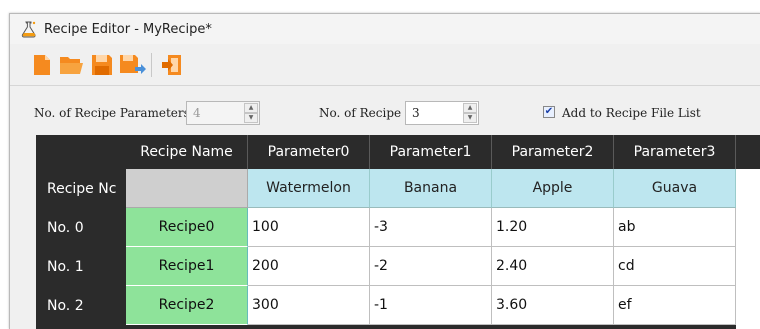 The image size is (760, 329). What do you see at coordinates (553, 227) in the screenshot?
I see `data-cell: 1.20` at bounding box center [553, 227].